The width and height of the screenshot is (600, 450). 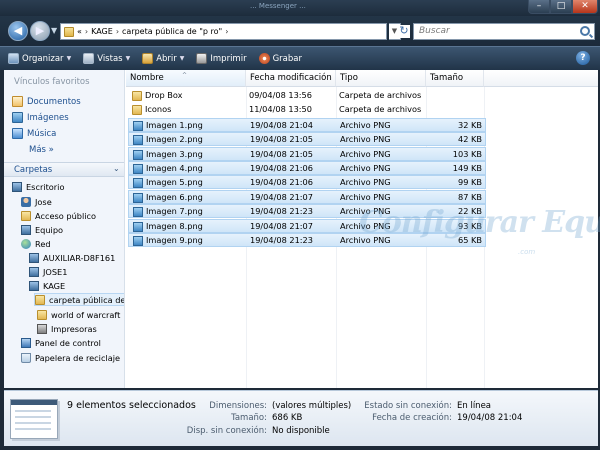 What do you see at coordinates (312, 406) in the screenshot?
I see `dimensions-value: (valores múltiples)` at bounding box center [312, 406].